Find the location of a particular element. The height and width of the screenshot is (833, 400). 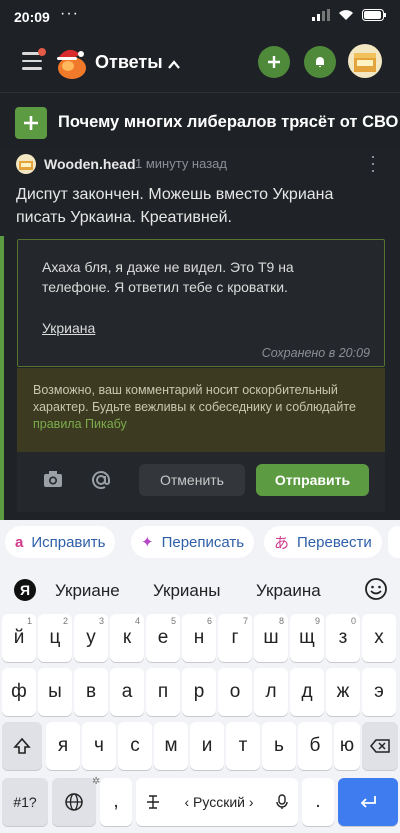

space-label: ‹ Русский › is located at coordinates (219, 802).